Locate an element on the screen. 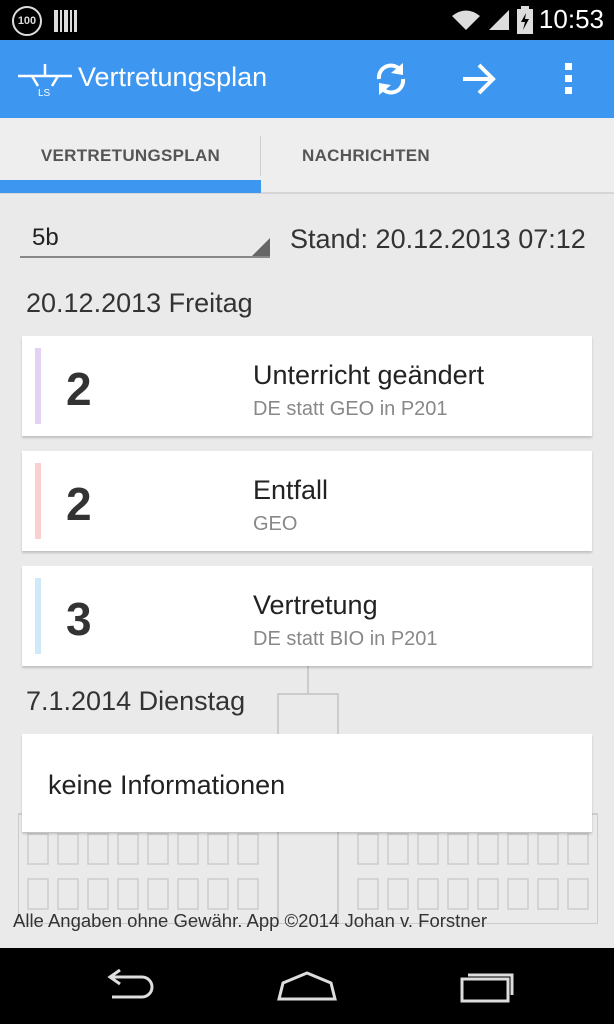 Image resolution: width=614 pixels, height=1024 pixels. substitution-type: Entfall is located at coordinates (291, 490).